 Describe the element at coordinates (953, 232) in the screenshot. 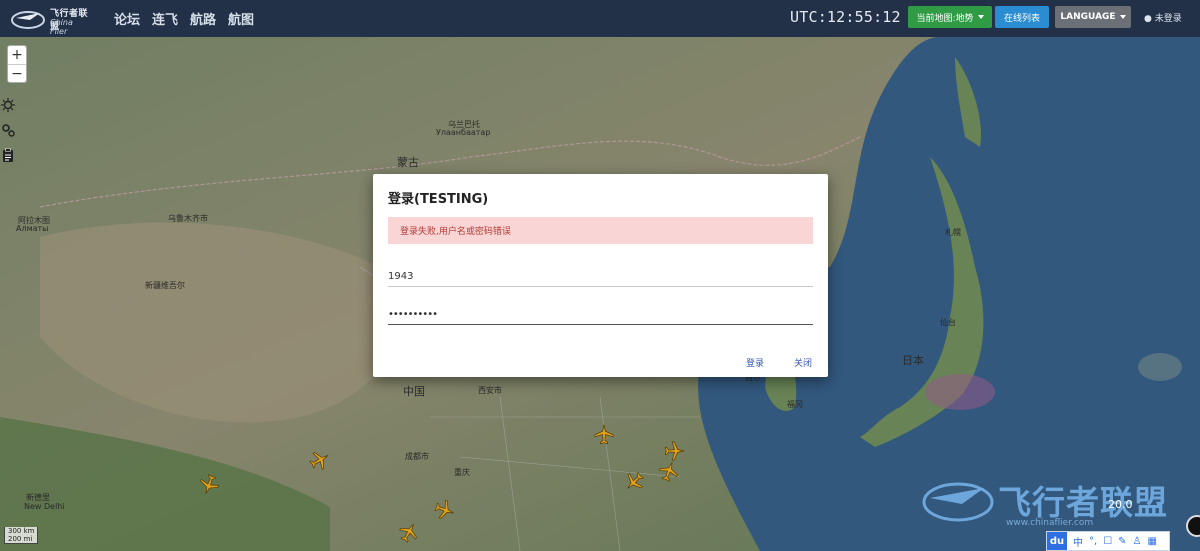

I see `map-label-sapporo: 札幌` at that location.